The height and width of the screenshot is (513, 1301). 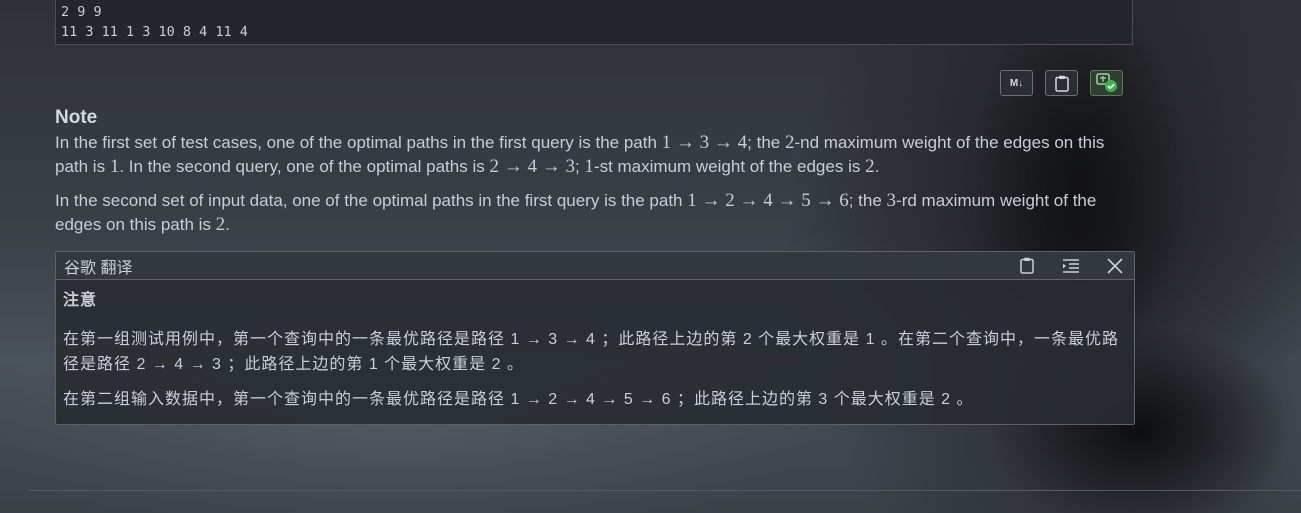 I want to click on close-icon, so click(x=1115, y=265).